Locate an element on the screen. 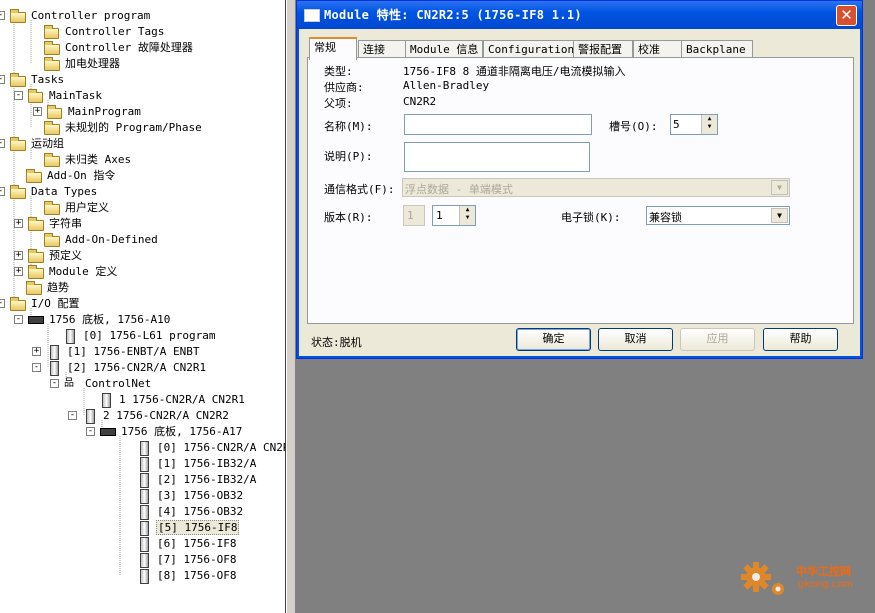 The image size is (875, 613). tags-icon is located at coordinates (51, 32).